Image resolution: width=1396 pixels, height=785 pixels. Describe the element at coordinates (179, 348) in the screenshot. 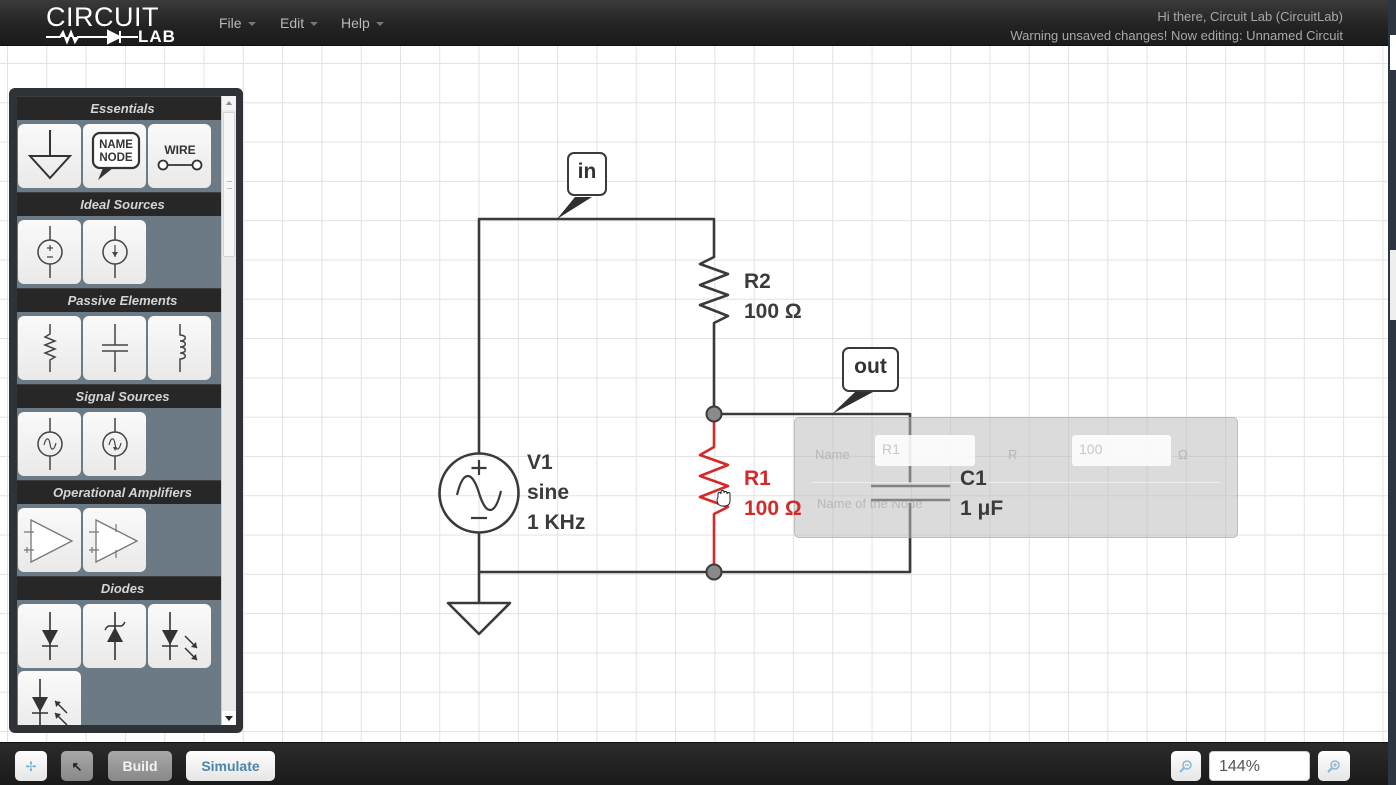

I see `palette-item-inductor` at that location.